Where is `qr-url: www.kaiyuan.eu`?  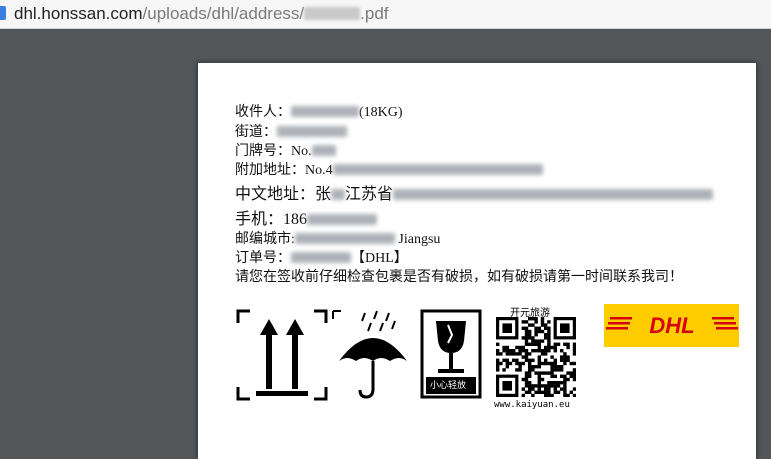
qr-url: www.kaiyuan.eu is located at coordinates (532, 405).